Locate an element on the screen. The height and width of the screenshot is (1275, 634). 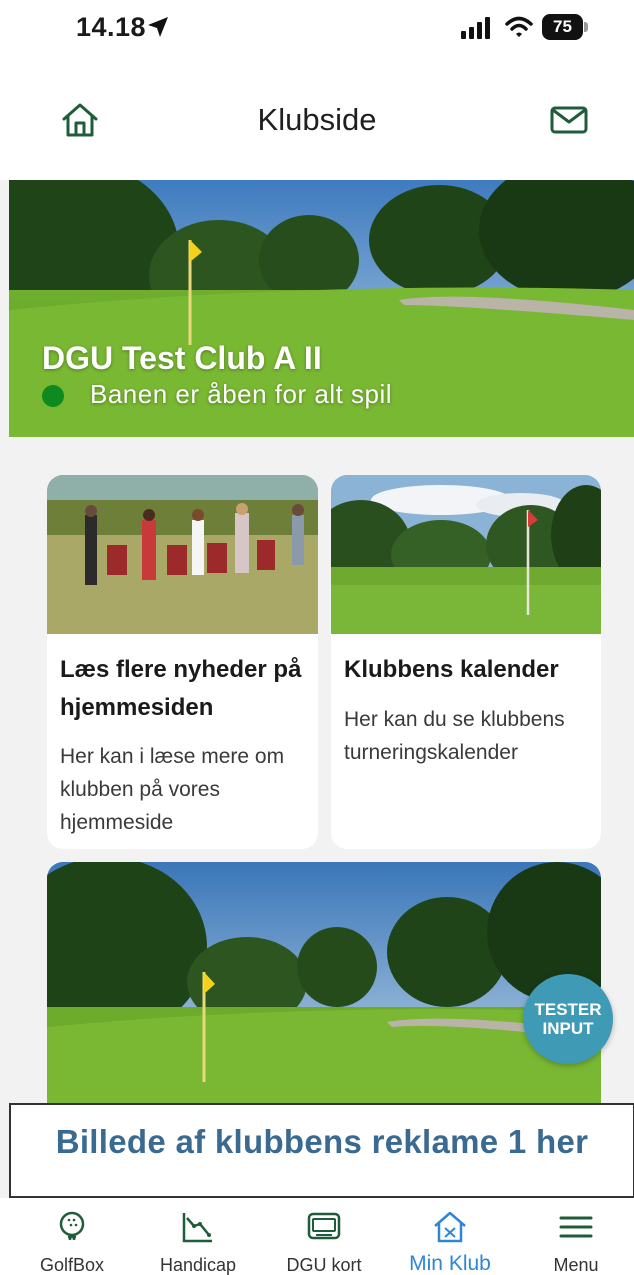
golf-ball-icon is located at coordinates (72, 1225).